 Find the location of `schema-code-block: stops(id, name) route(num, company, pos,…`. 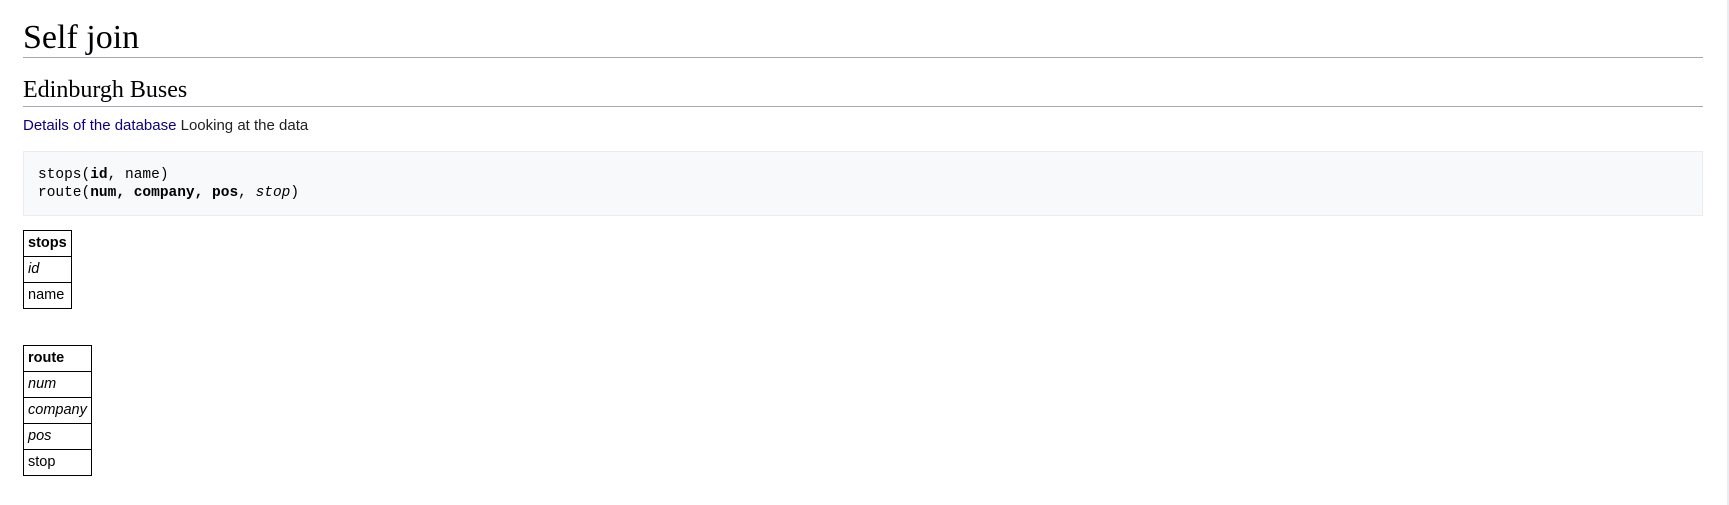

schema-code-block: stops(id, name) route(num, company, pos,… is located at coordinates (863, 183).